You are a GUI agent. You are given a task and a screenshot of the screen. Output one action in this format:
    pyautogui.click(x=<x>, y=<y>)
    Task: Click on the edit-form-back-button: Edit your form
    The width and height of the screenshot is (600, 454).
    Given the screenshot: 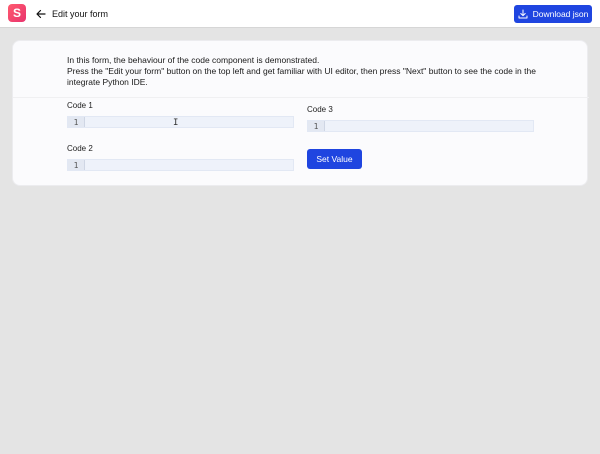 What is the action you would take?
    pyautogui.click(x=72, y=14)
    